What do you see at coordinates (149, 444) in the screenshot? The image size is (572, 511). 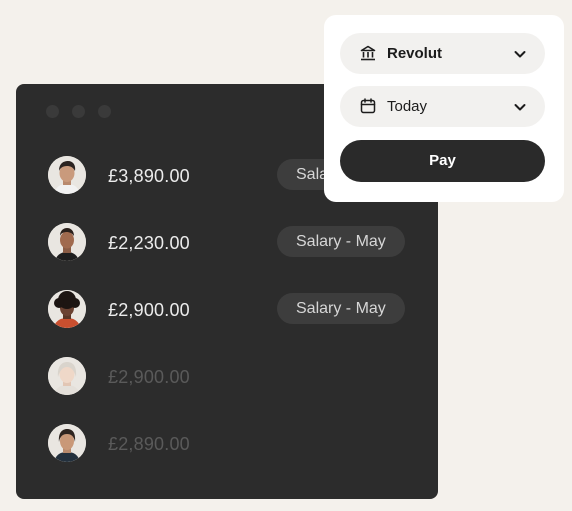 I see `payment-amount: £2,890.00` at bounding box center [149, 444].